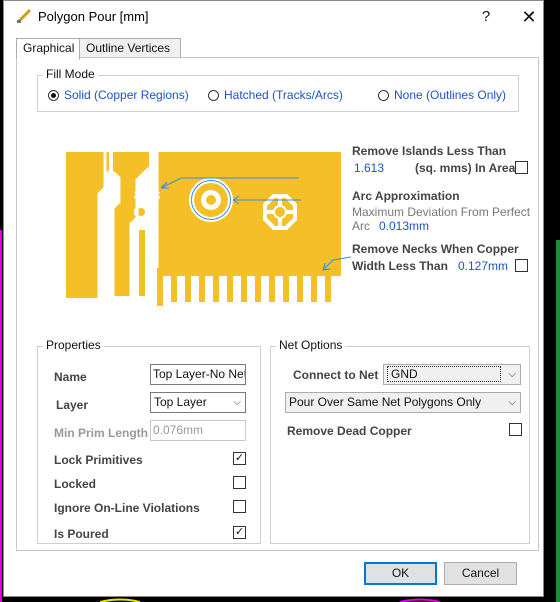 The height and width of the screenshot is (602, 560). I want to click on close-button: ✕, so click(529, 17).